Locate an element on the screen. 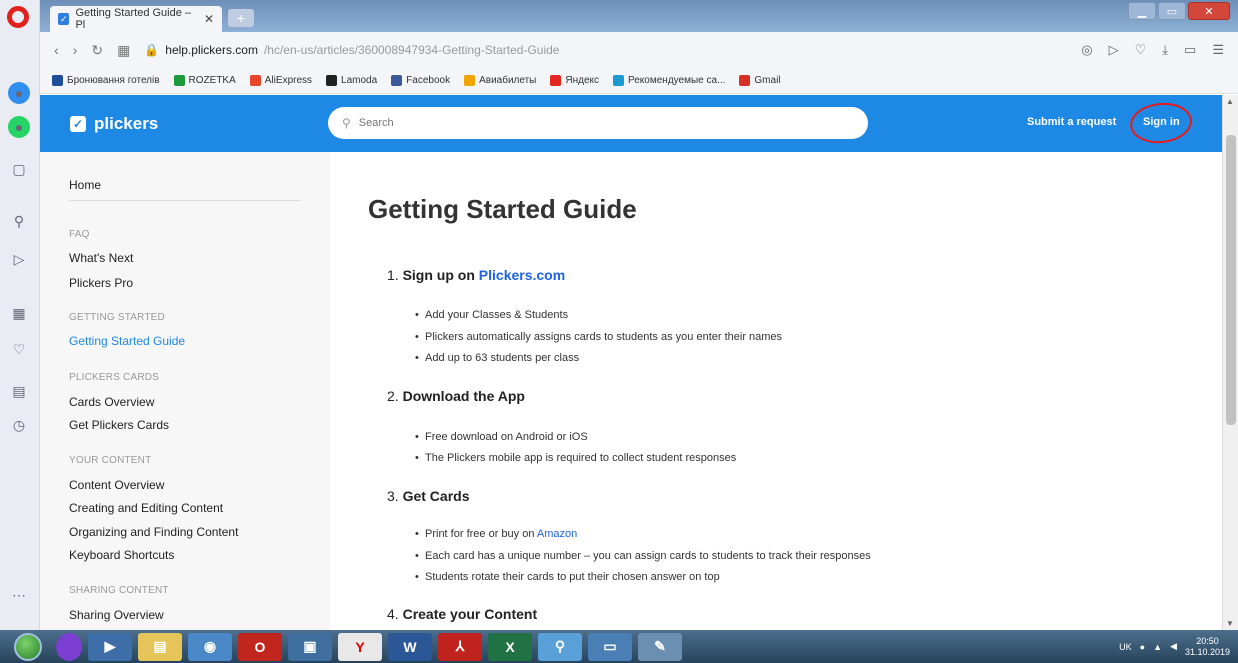  vk-icon: ▢ is located at coordinates (19, 169).